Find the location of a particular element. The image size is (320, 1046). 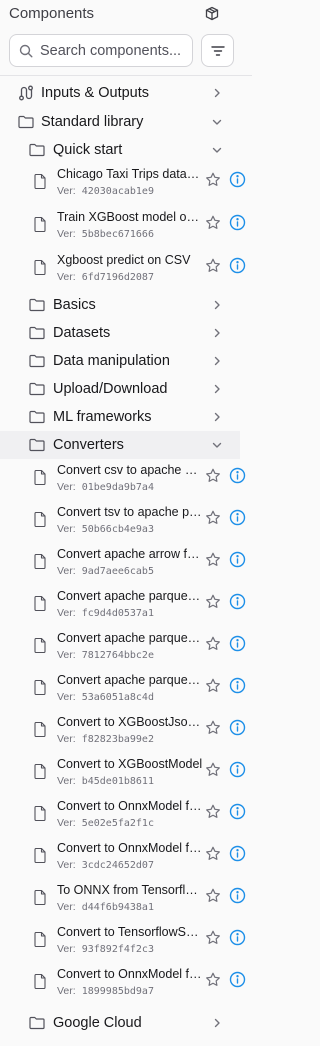

tree-item-datasets: Datasets is located at coordinates (120, 333).